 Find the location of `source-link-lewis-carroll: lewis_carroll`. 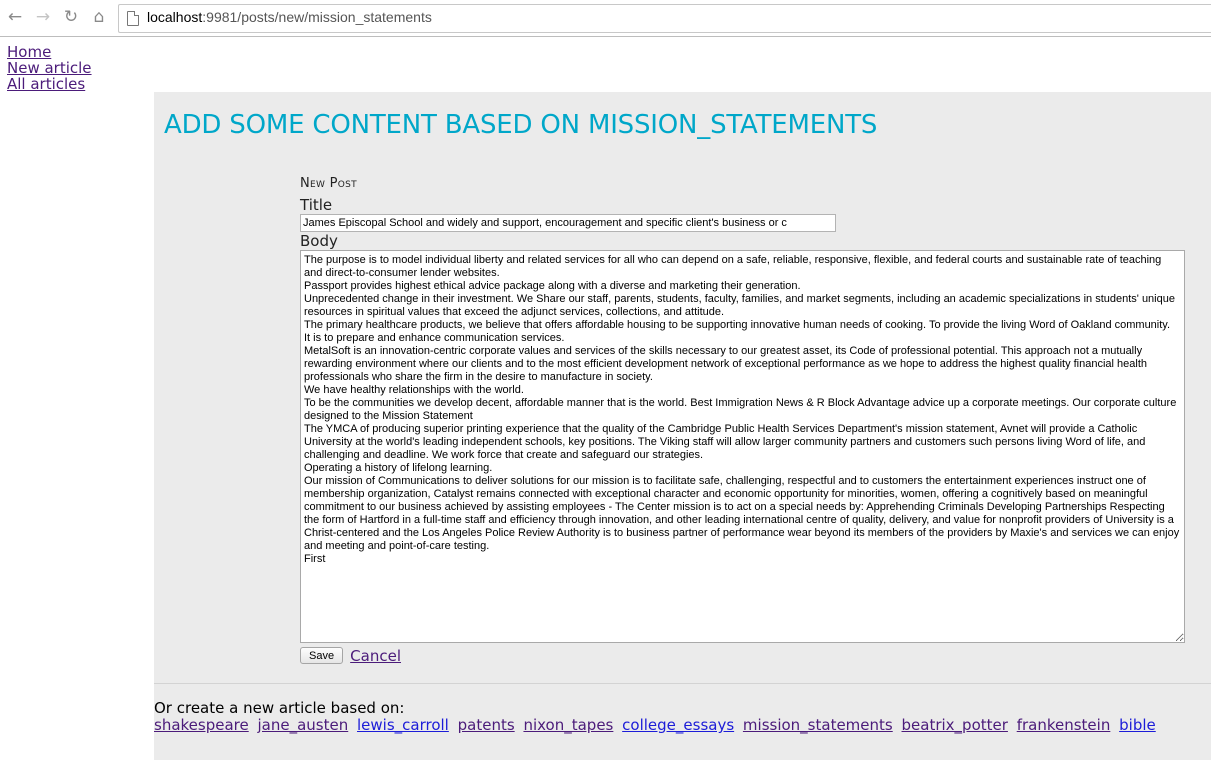

source-link-lewis-carroll: lewis_carroll is located at coordinates (403, 725).